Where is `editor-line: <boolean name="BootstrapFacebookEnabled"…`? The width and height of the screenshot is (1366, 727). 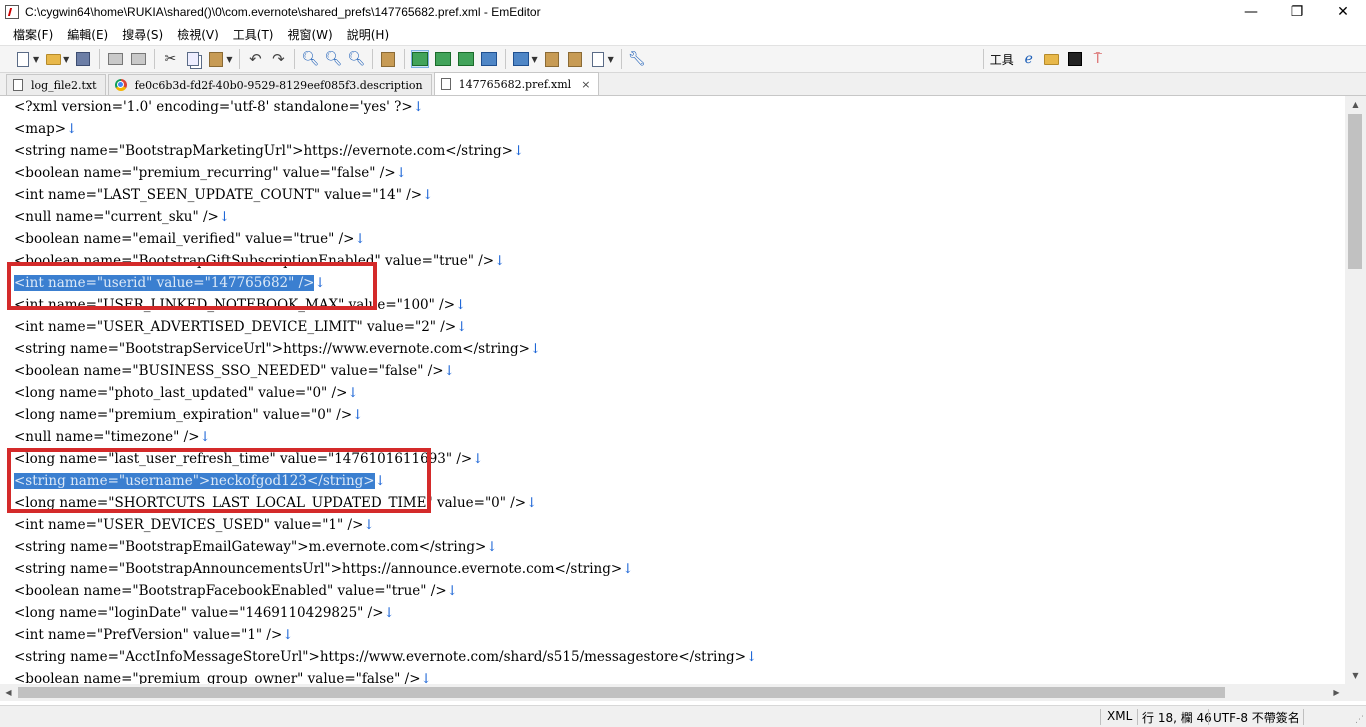
editor-line: <boolean name="BootstrapFacebookEnabled"… is located at coordinates (236, 591).